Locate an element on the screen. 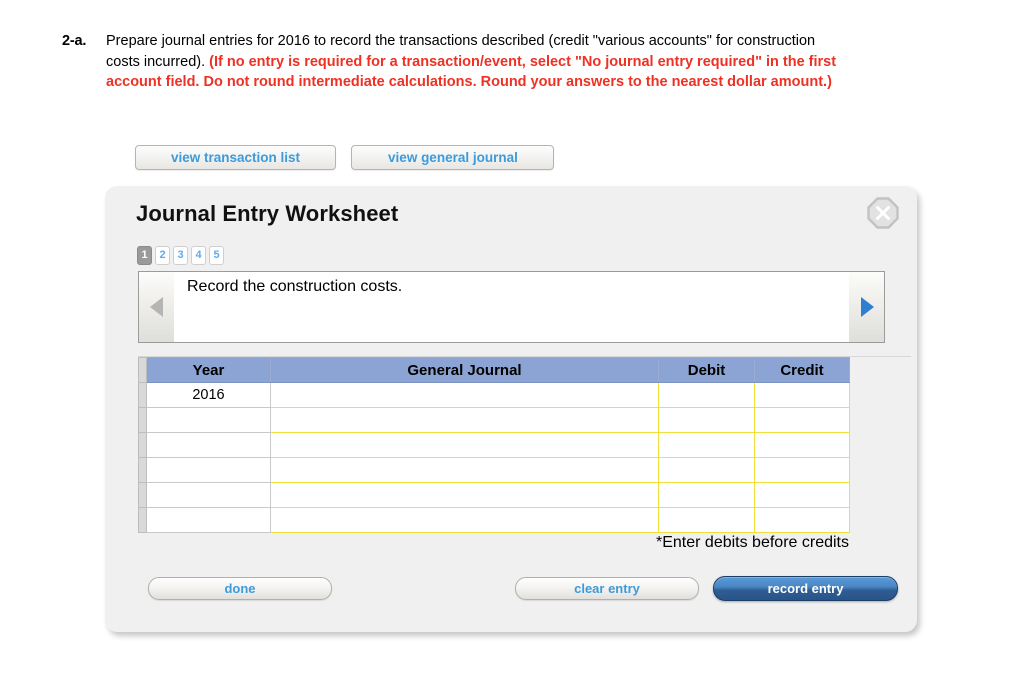 This screenshot has width=1024, height=697. previous-transaction-button is located at coordinates (156, 307).